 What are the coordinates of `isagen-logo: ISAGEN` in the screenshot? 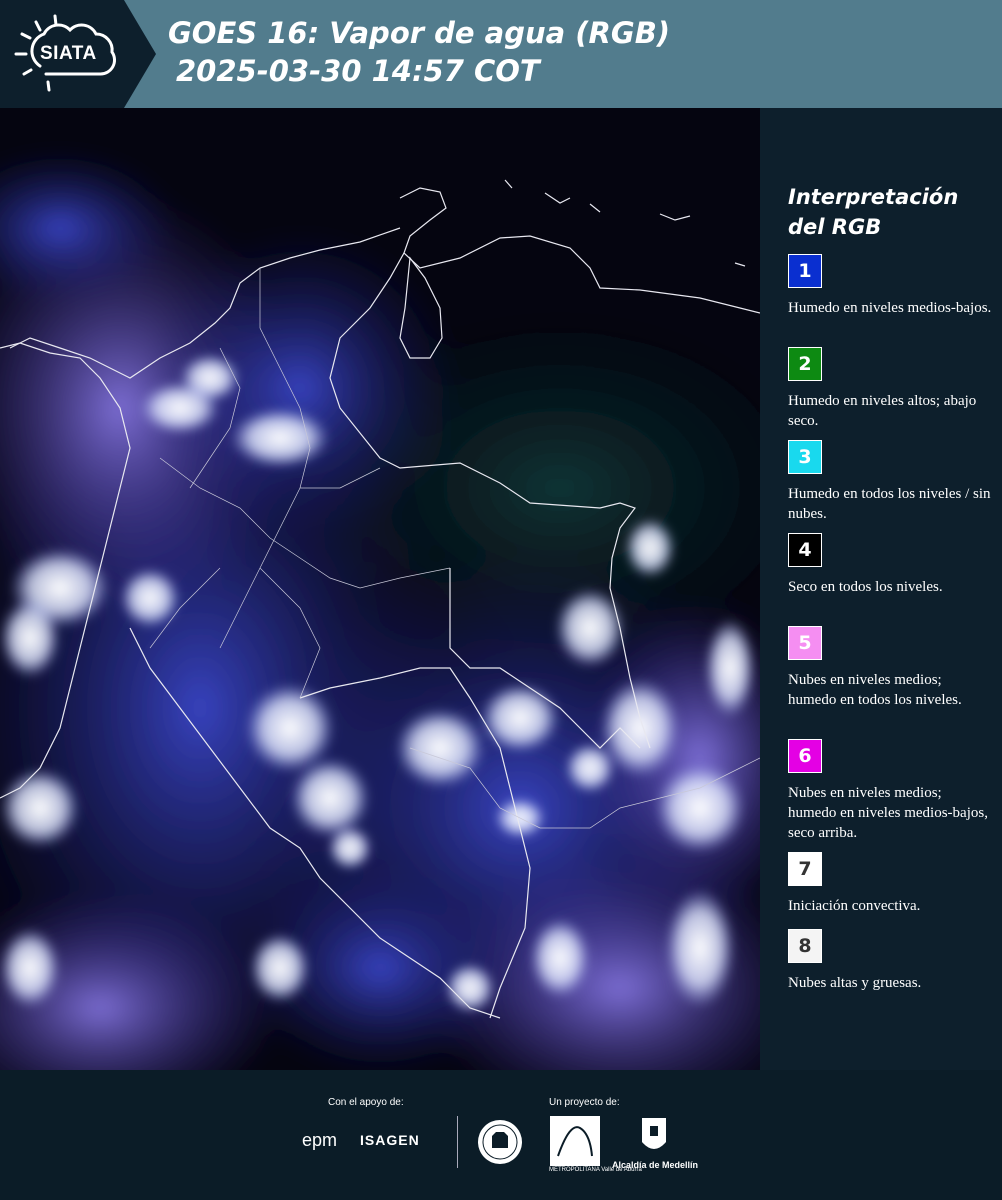 It's located at (390, 1140).